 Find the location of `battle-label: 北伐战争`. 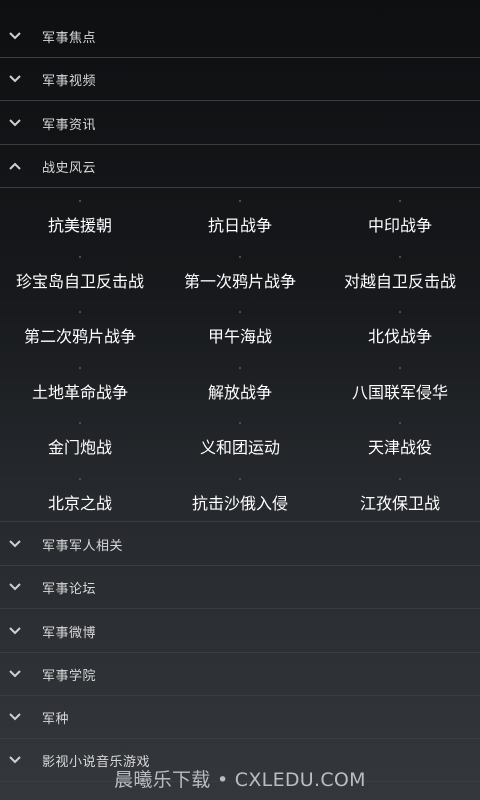

battle-label: 北伐战争 is located at coordinates (399, 336).